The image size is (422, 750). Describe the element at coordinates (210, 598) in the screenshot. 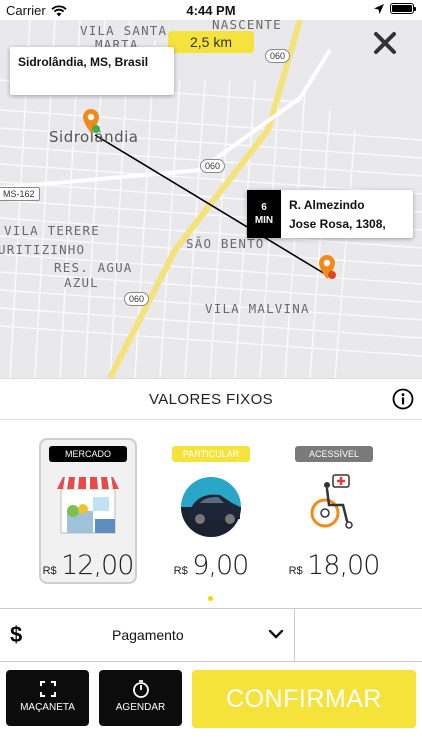

I see `page-indicator-dot` at that location.